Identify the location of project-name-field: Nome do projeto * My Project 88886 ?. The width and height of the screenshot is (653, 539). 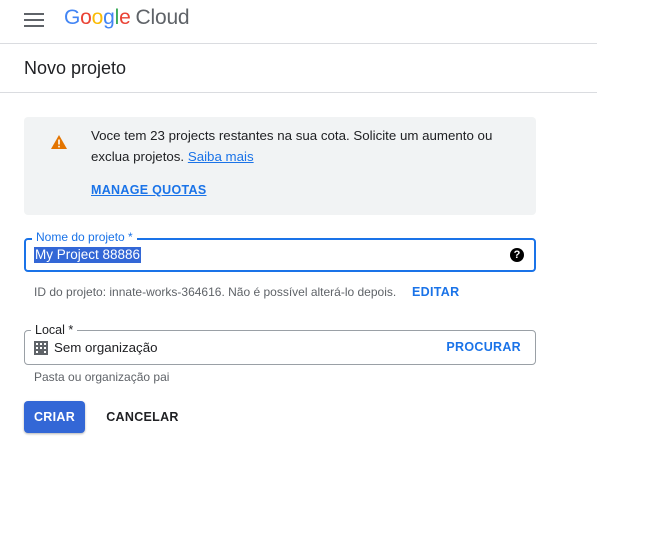
(280, 251).